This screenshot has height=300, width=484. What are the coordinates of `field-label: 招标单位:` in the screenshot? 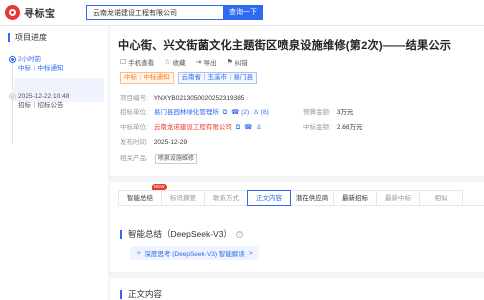 It's located at (134, 112).